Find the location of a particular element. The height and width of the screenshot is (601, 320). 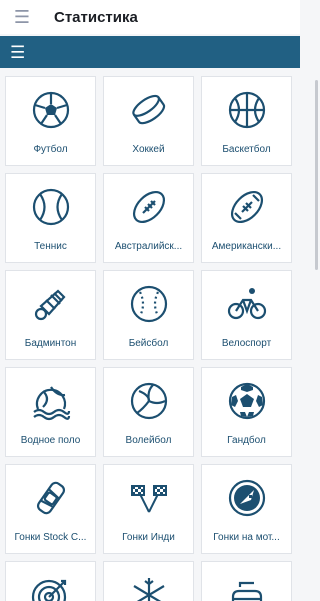

hockey-puck-icon is located at coordinates (149, 110).